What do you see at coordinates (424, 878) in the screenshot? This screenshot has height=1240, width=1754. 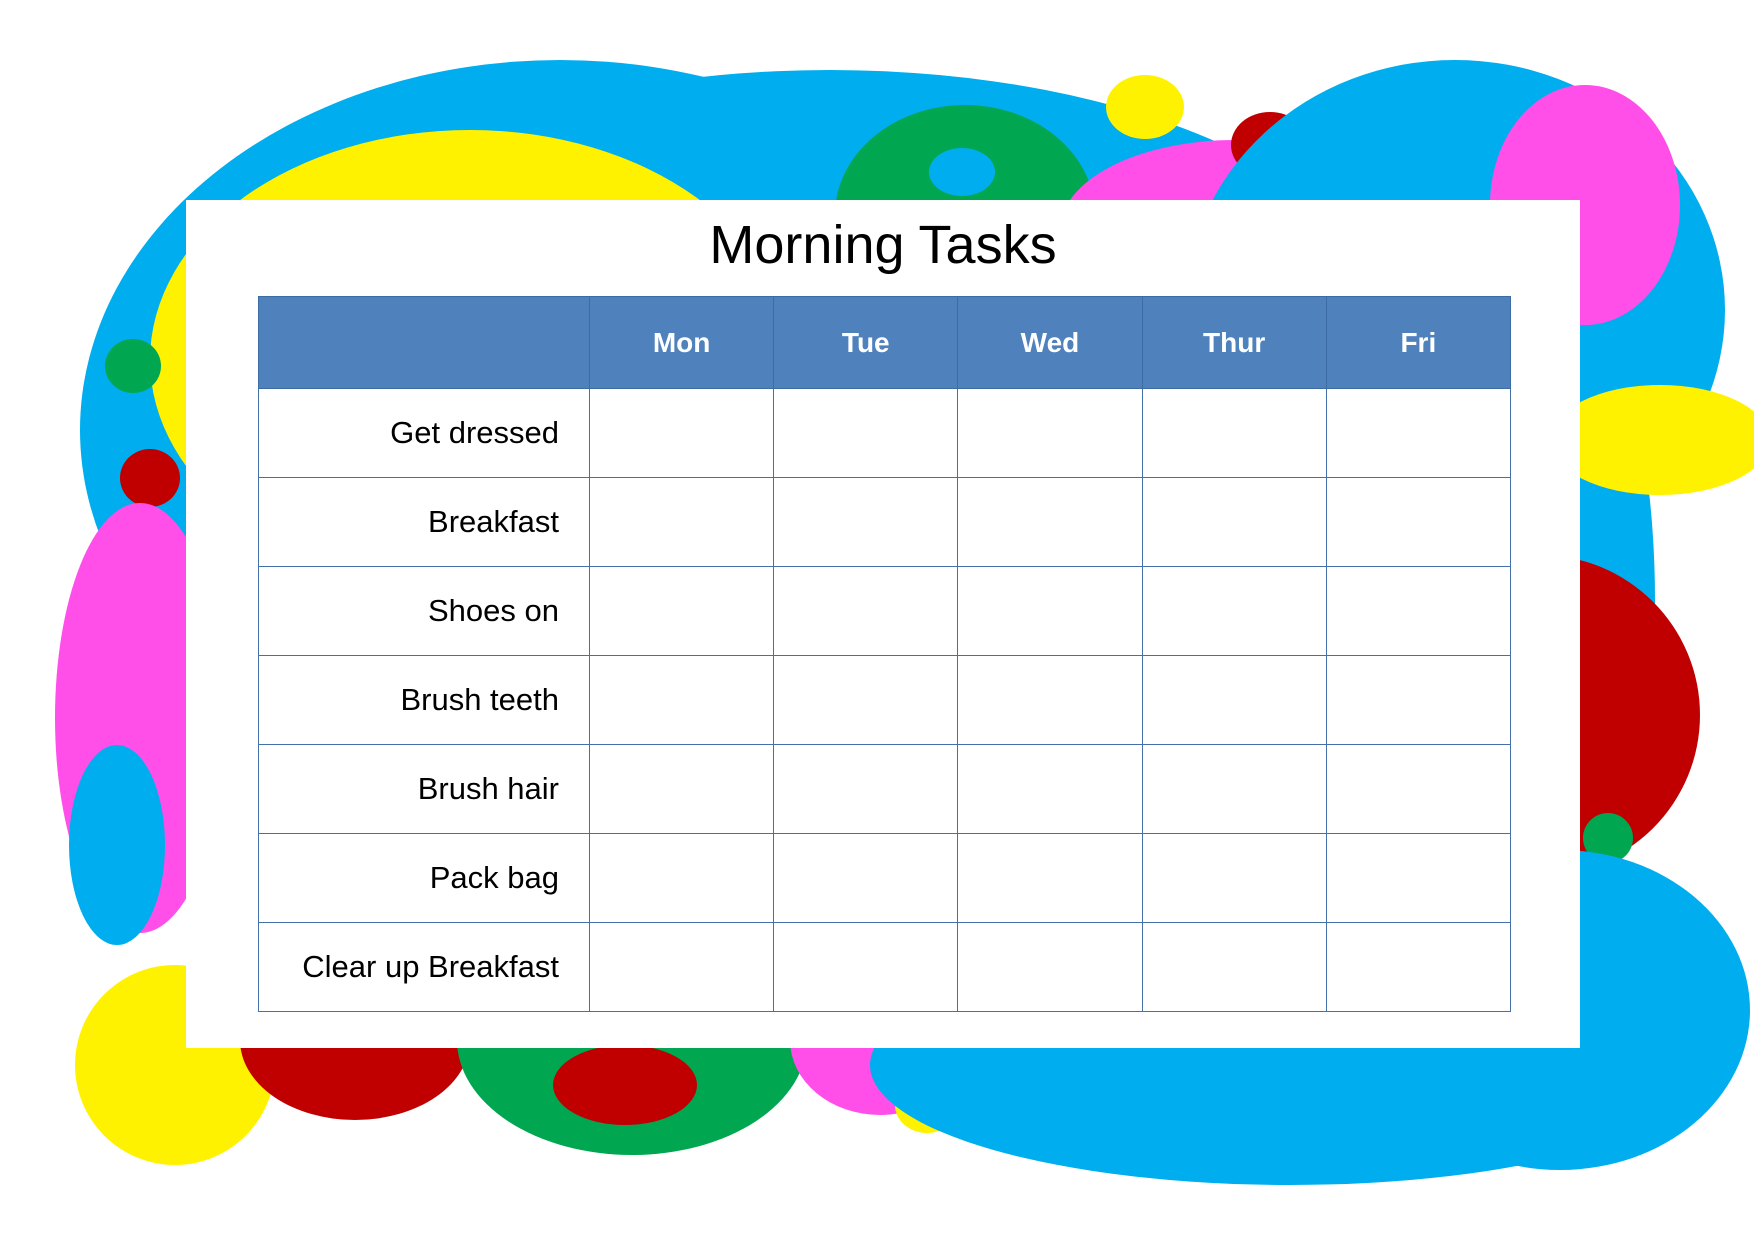 I see `task-label: Pack bag` at bounding box center [424, 878].